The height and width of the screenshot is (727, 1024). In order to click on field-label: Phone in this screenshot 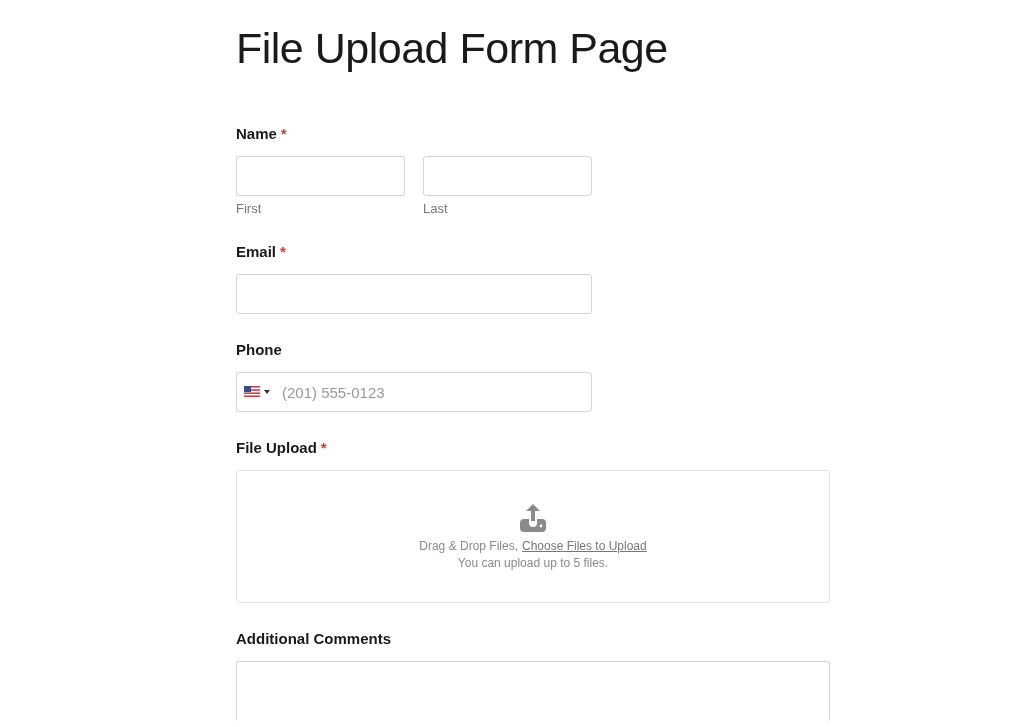, I will do `click(259, 350)`.